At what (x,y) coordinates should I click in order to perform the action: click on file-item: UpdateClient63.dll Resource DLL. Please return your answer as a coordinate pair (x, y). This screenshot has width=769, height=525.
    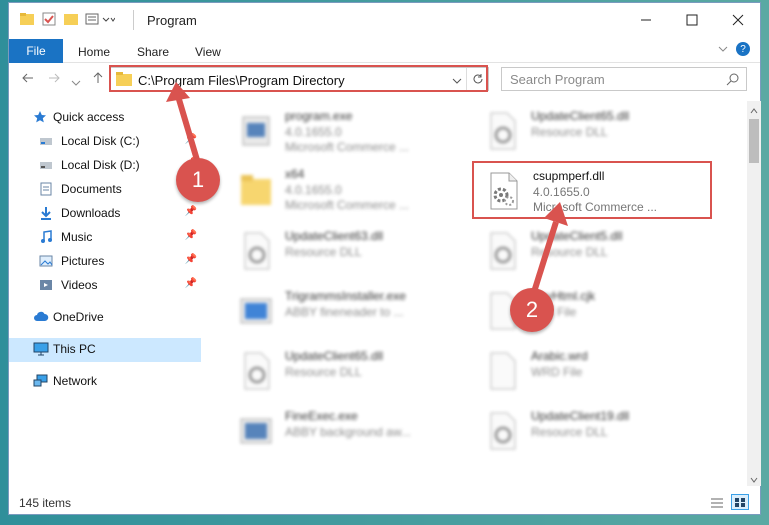
    Looking at the image, I should click on (347, 251).